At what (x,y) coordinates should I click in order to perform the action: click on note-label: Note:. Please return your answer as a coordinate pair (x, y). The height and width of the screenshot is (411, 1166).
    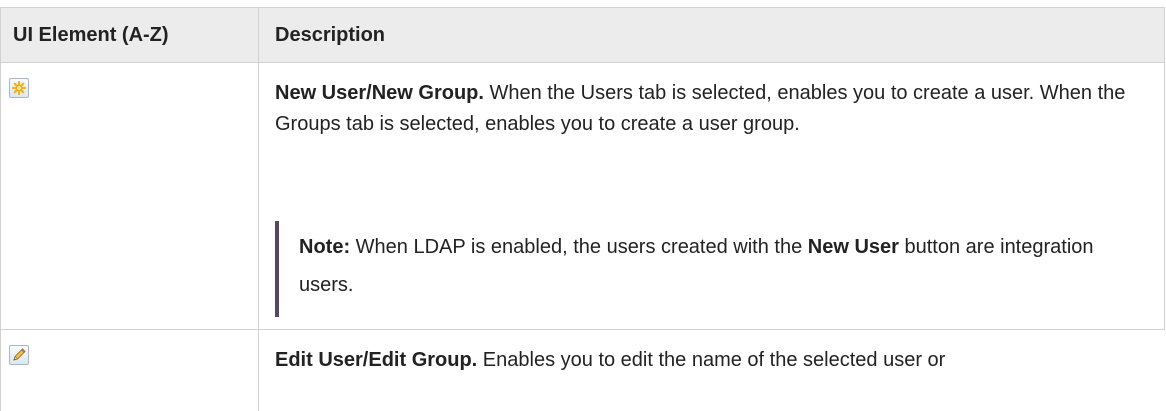
    Looking at the image, I should click on (325, 247).